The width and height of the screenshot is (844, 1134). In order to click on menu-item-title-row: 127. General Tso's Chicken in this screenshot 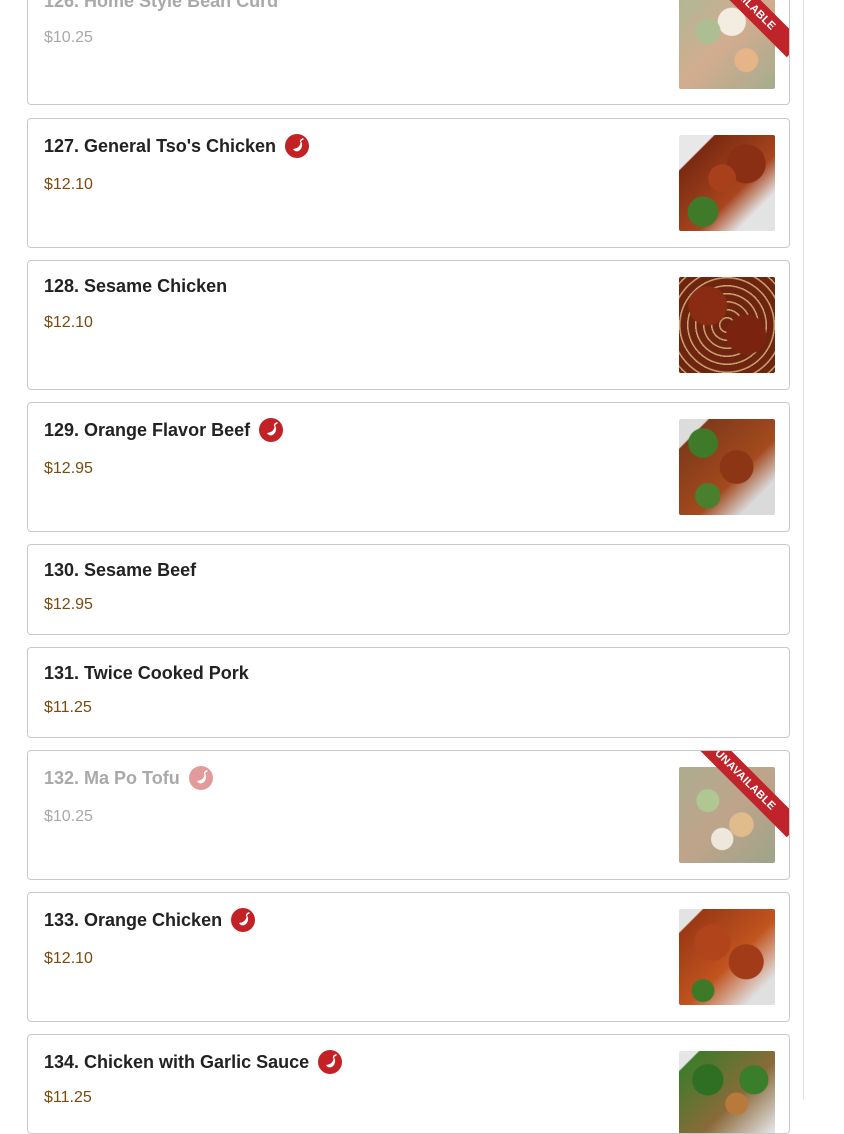, I will do `click(177, 146)`.